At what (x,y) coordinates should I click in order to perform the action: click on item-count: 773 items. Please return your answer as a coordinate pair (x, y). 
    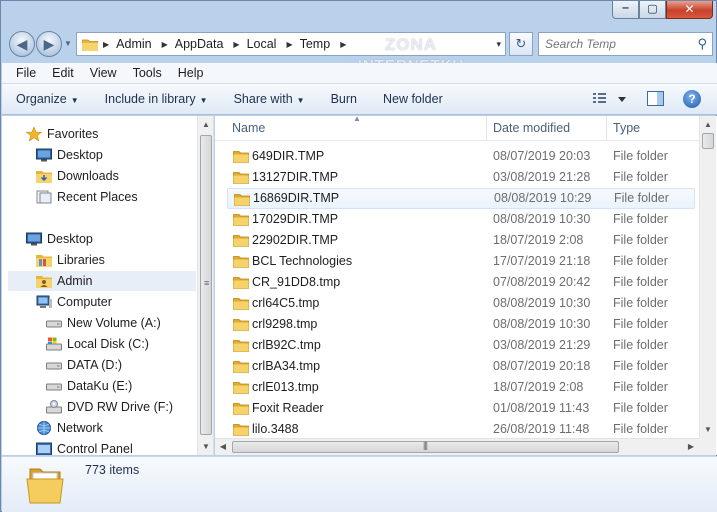
    Looking at the image, I should click on (112, 470).